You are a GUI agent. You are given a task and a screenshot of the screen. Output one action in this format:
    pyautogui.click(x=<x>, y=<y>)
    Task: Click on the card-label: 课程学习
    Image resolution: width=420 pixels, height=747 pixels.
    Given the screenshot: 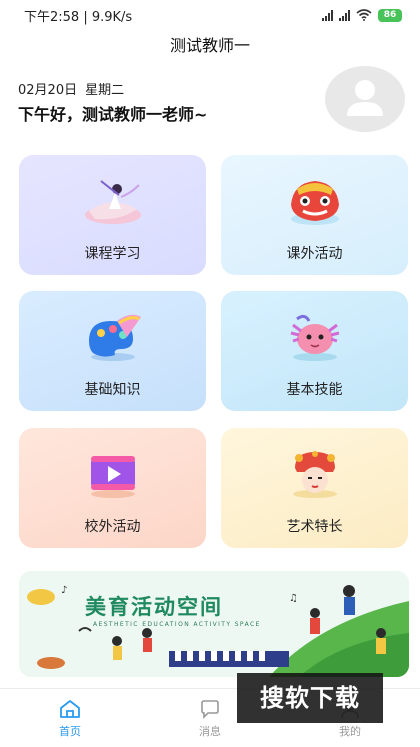 What is the action you would take?
    pyautogui.click(x=112, y=254)
    